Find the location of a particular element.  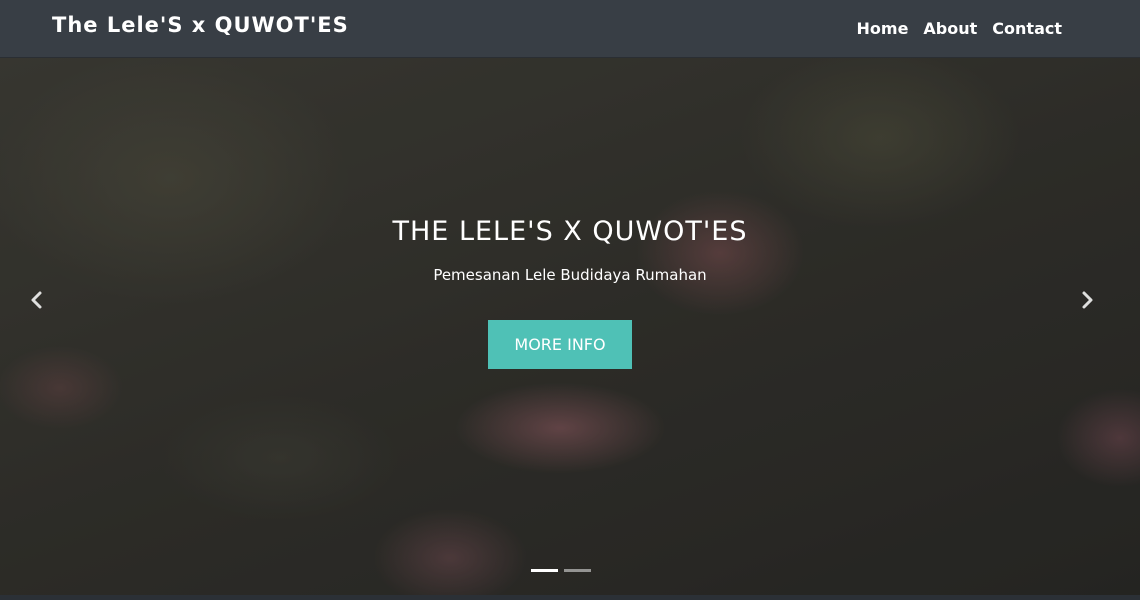

chevron-left-icon is located at coordinates (36, 300).